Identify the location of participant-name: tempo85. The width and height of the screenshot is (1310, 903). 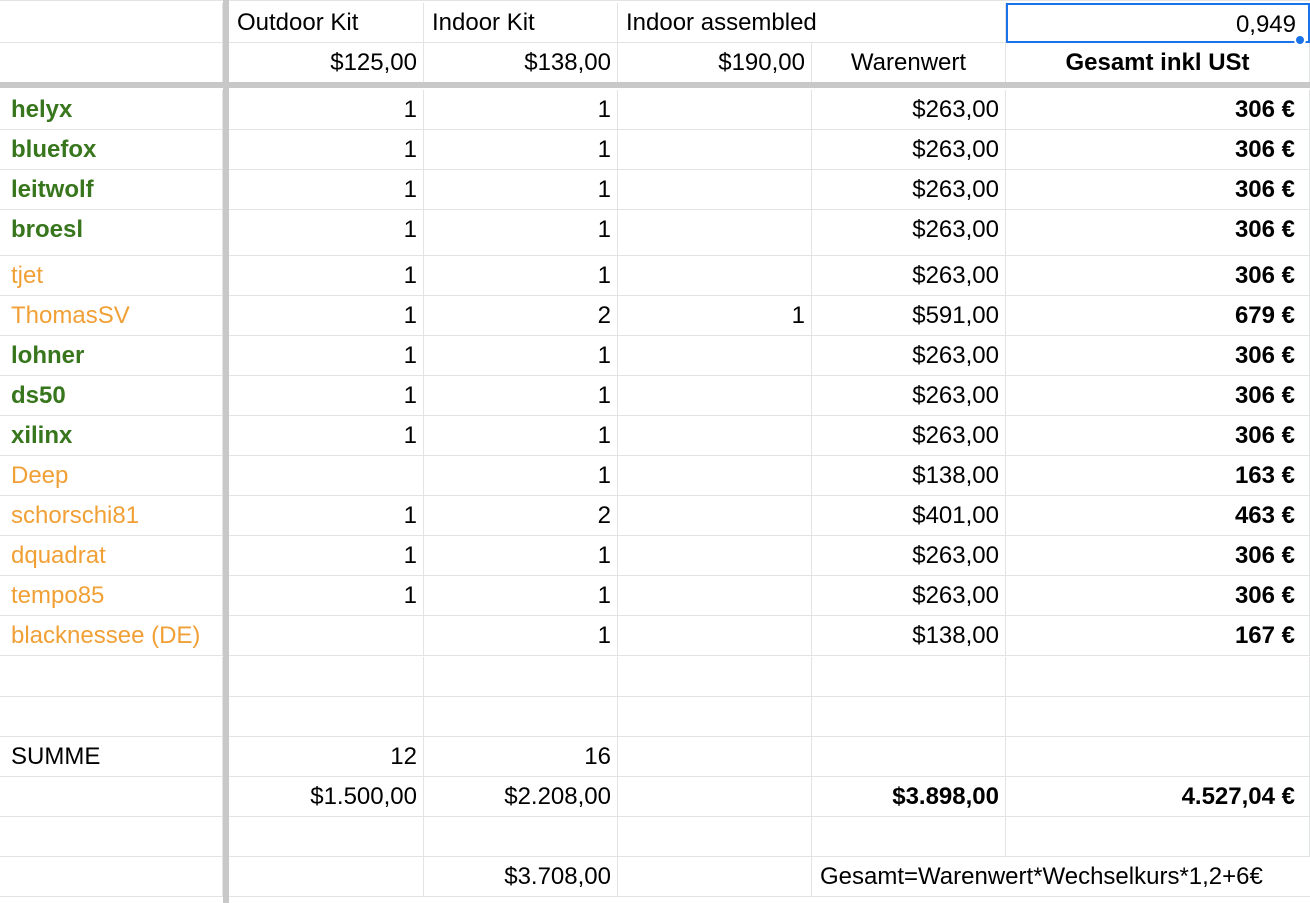
(111, 596).